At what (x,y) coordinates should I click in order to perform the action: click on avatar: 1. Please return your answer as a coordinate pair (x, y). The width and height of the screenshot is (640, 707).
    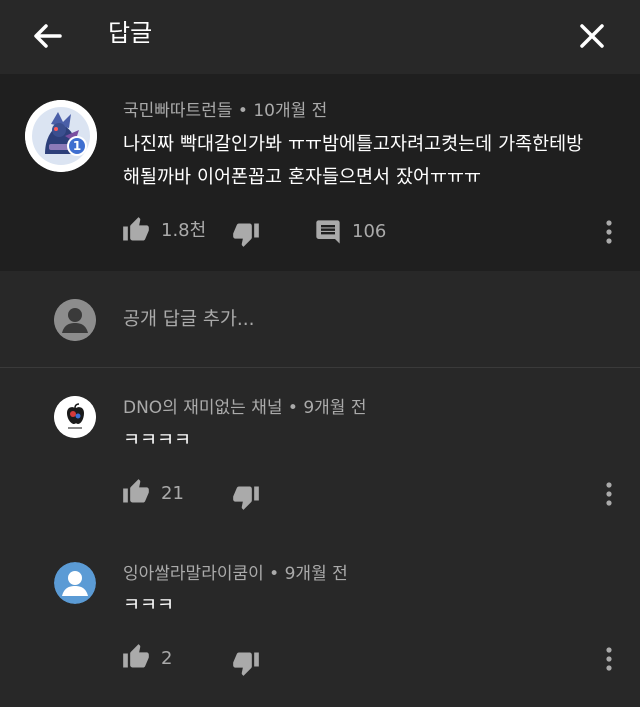
    Looking at the image, I should click on (61, 136).